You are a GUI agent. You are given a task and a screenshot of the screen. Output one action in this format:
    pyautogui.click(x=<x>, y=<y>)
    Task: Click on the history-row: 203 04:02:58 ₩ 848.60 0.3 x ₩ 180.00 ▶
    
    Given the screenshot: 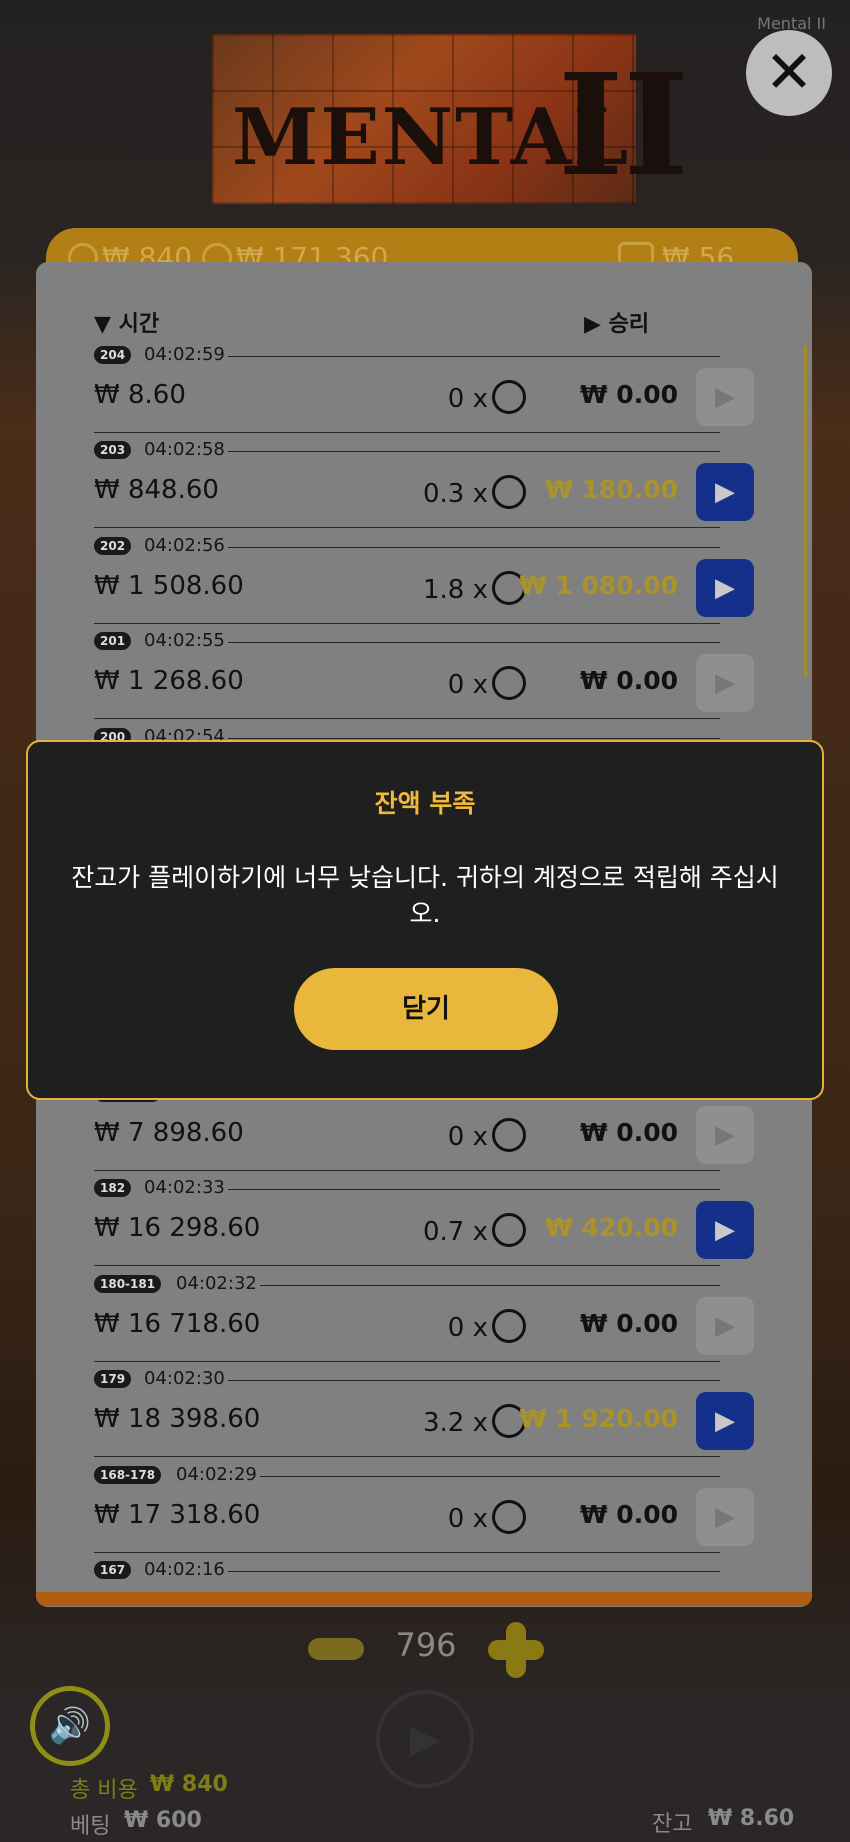 What is the action you would take?
    pyautogui.click(x=424, y=480)
    